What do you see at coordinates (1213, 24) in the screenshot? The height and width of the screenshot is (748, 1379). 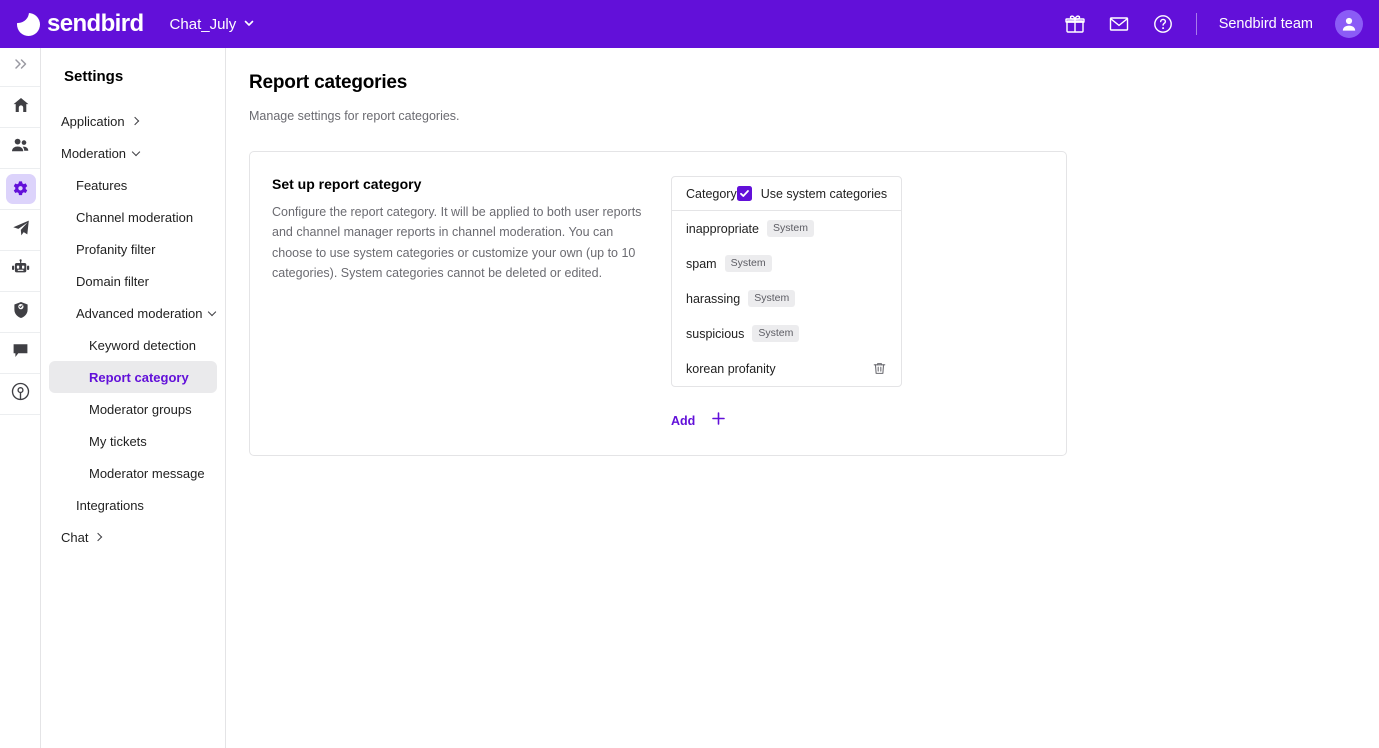 I see `top-bar-actions: Sendbird team` at bounding box center [1213, 24].